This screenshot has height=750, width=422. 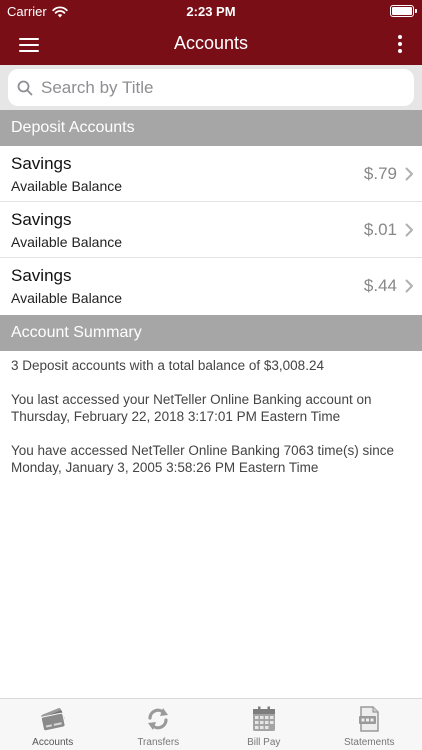 I want to click on search-icon, so click(x=25, y=87).